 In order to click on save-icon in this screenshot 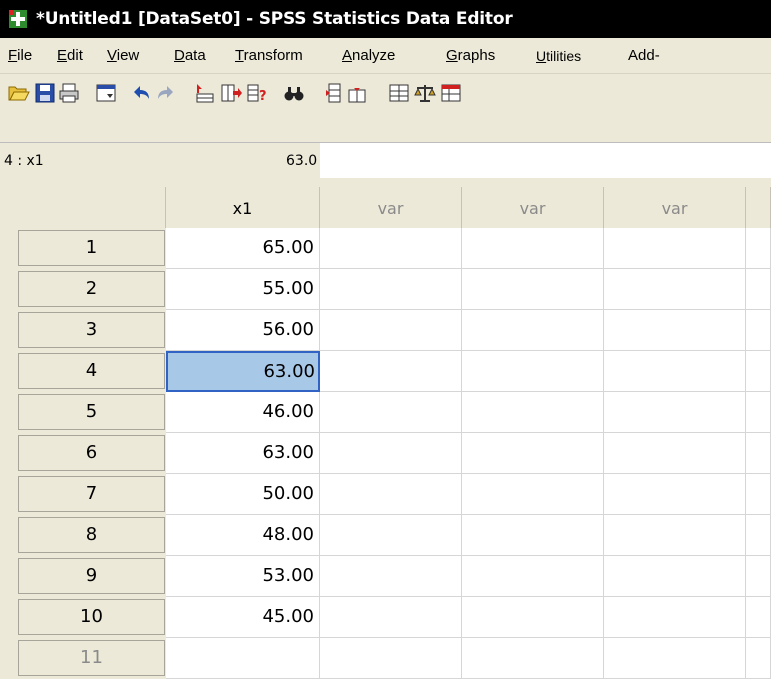, I will do `click(45, 93)`.